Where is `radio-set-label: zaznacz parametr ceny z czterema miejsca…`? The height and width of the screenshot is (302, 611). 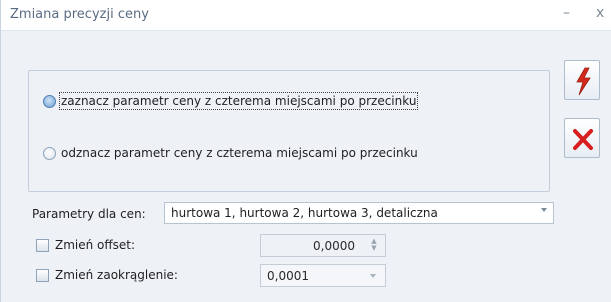 radio-set-label: zaznacz parametr ceny z czterema miejsca… is located at coordinates (238, 101).